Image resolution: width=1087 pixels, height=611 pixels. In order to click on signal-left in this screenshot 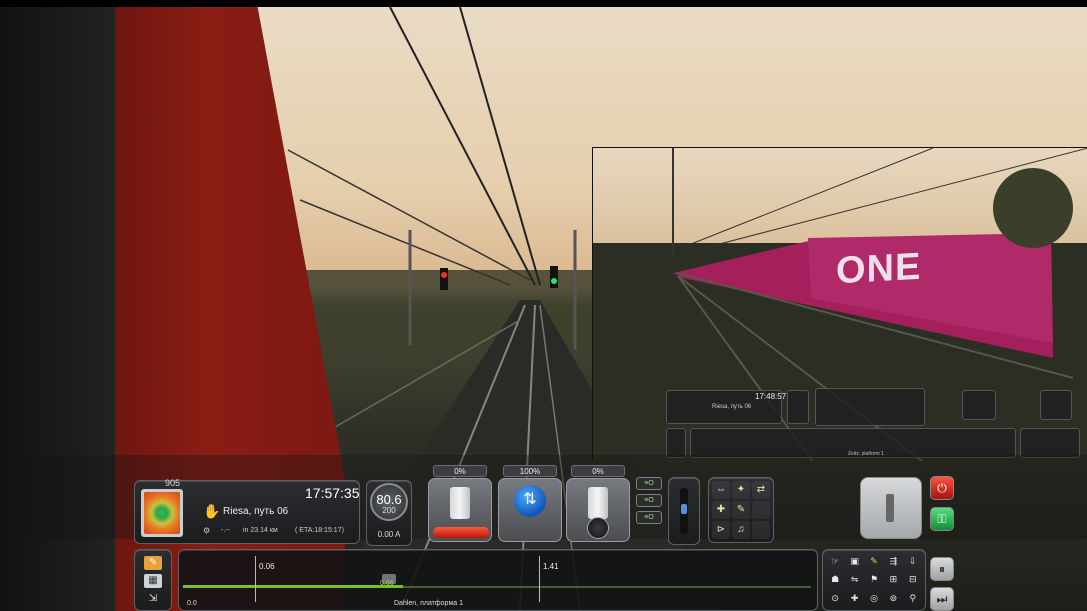, I will do `click(444, 279)`.